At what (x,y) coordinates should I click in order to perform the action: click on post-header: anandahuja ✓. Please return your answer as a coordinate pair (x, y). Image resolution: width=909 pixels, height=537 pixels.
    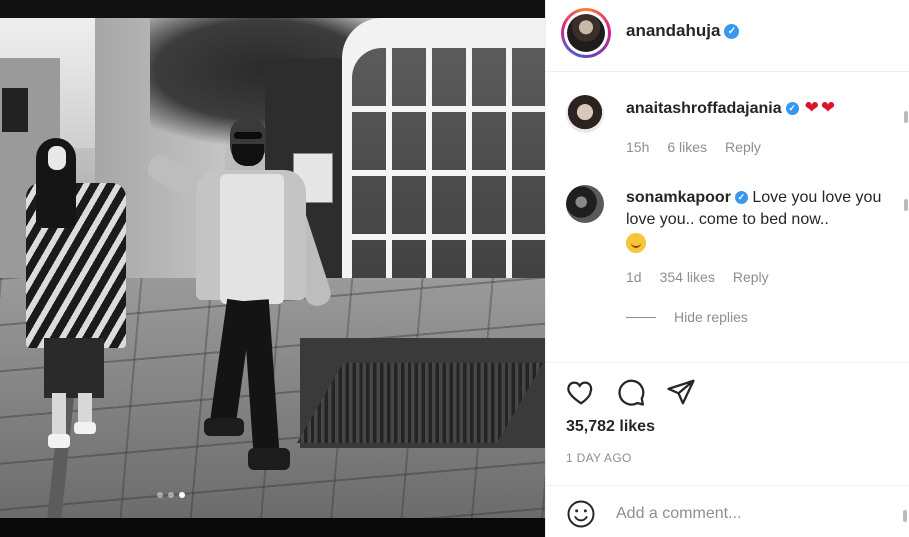
    Looking at the image, I should click on (727, 36).